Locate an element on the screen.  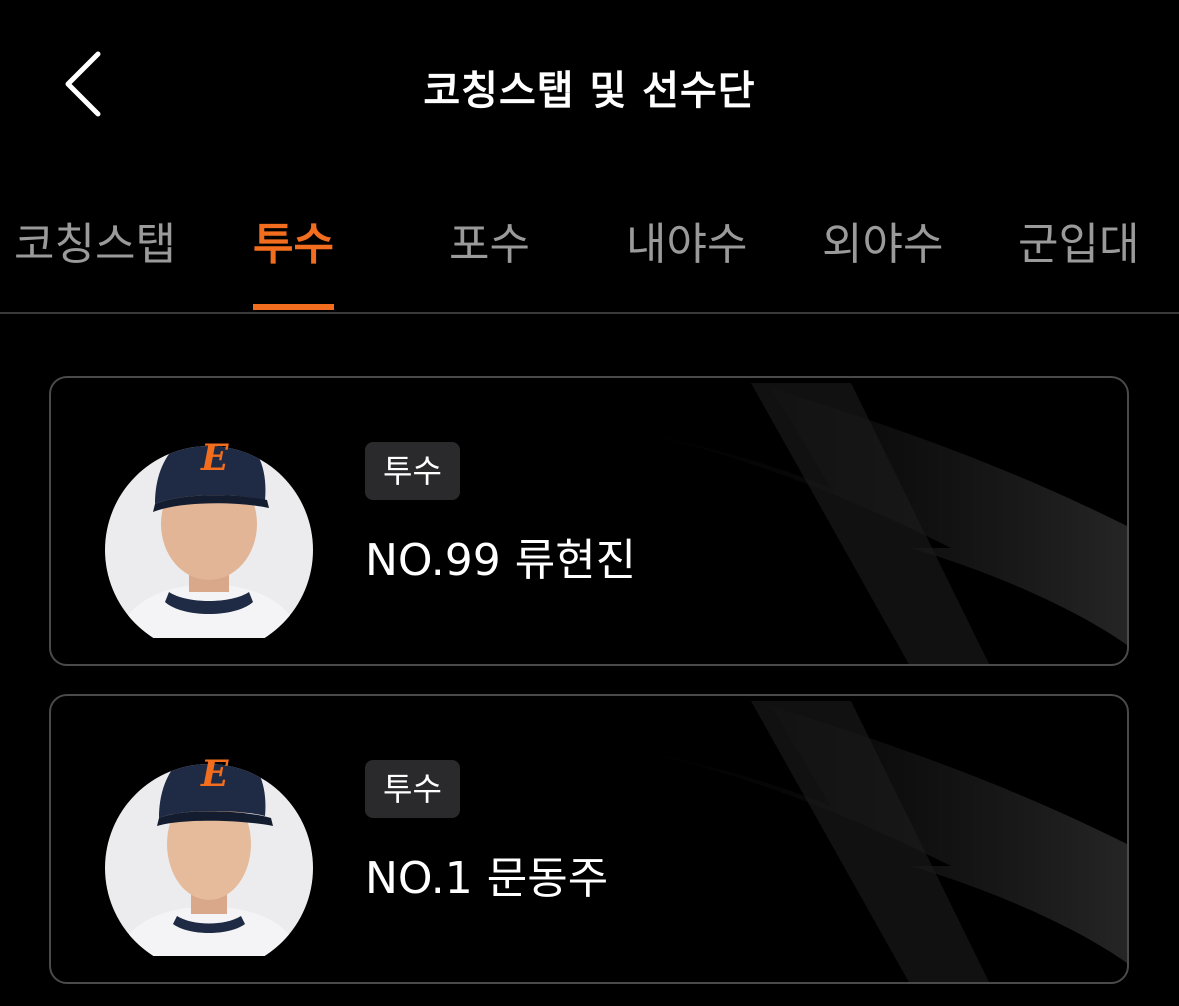
tab-label: 투수 is located at coordinates (293, 244).